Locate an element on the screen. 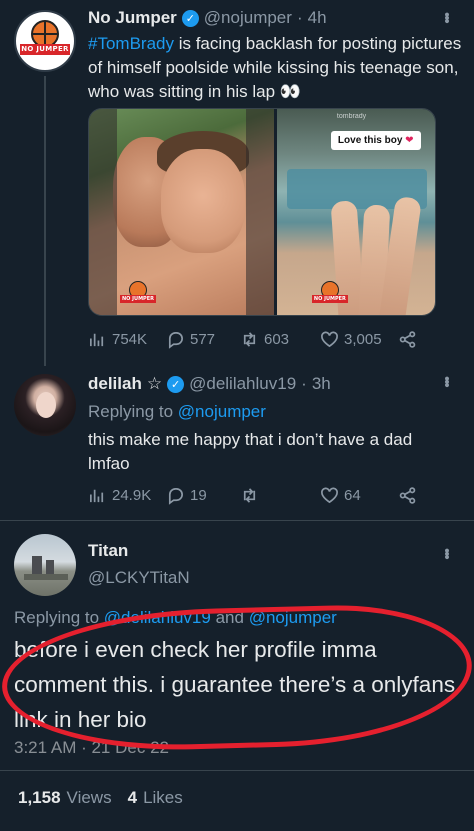  views-count: 24.9K is located at coordinates (132, 495).